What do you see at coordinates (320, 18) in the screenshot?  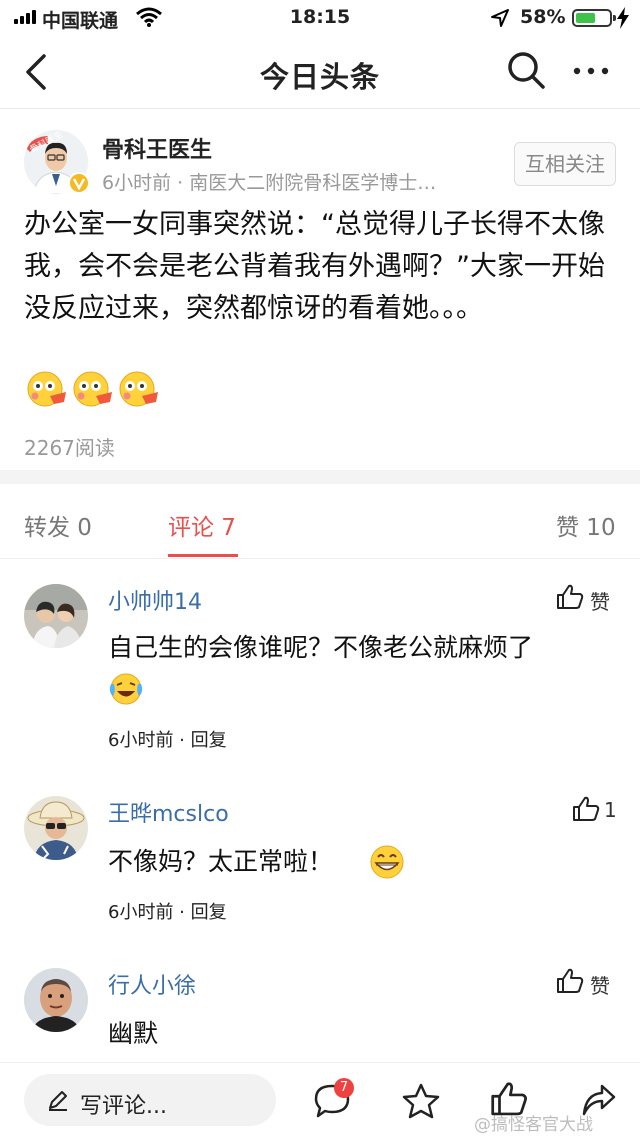 I see `status-bar: 中国联通 18:15 58%` at bounding box center [320, 18].